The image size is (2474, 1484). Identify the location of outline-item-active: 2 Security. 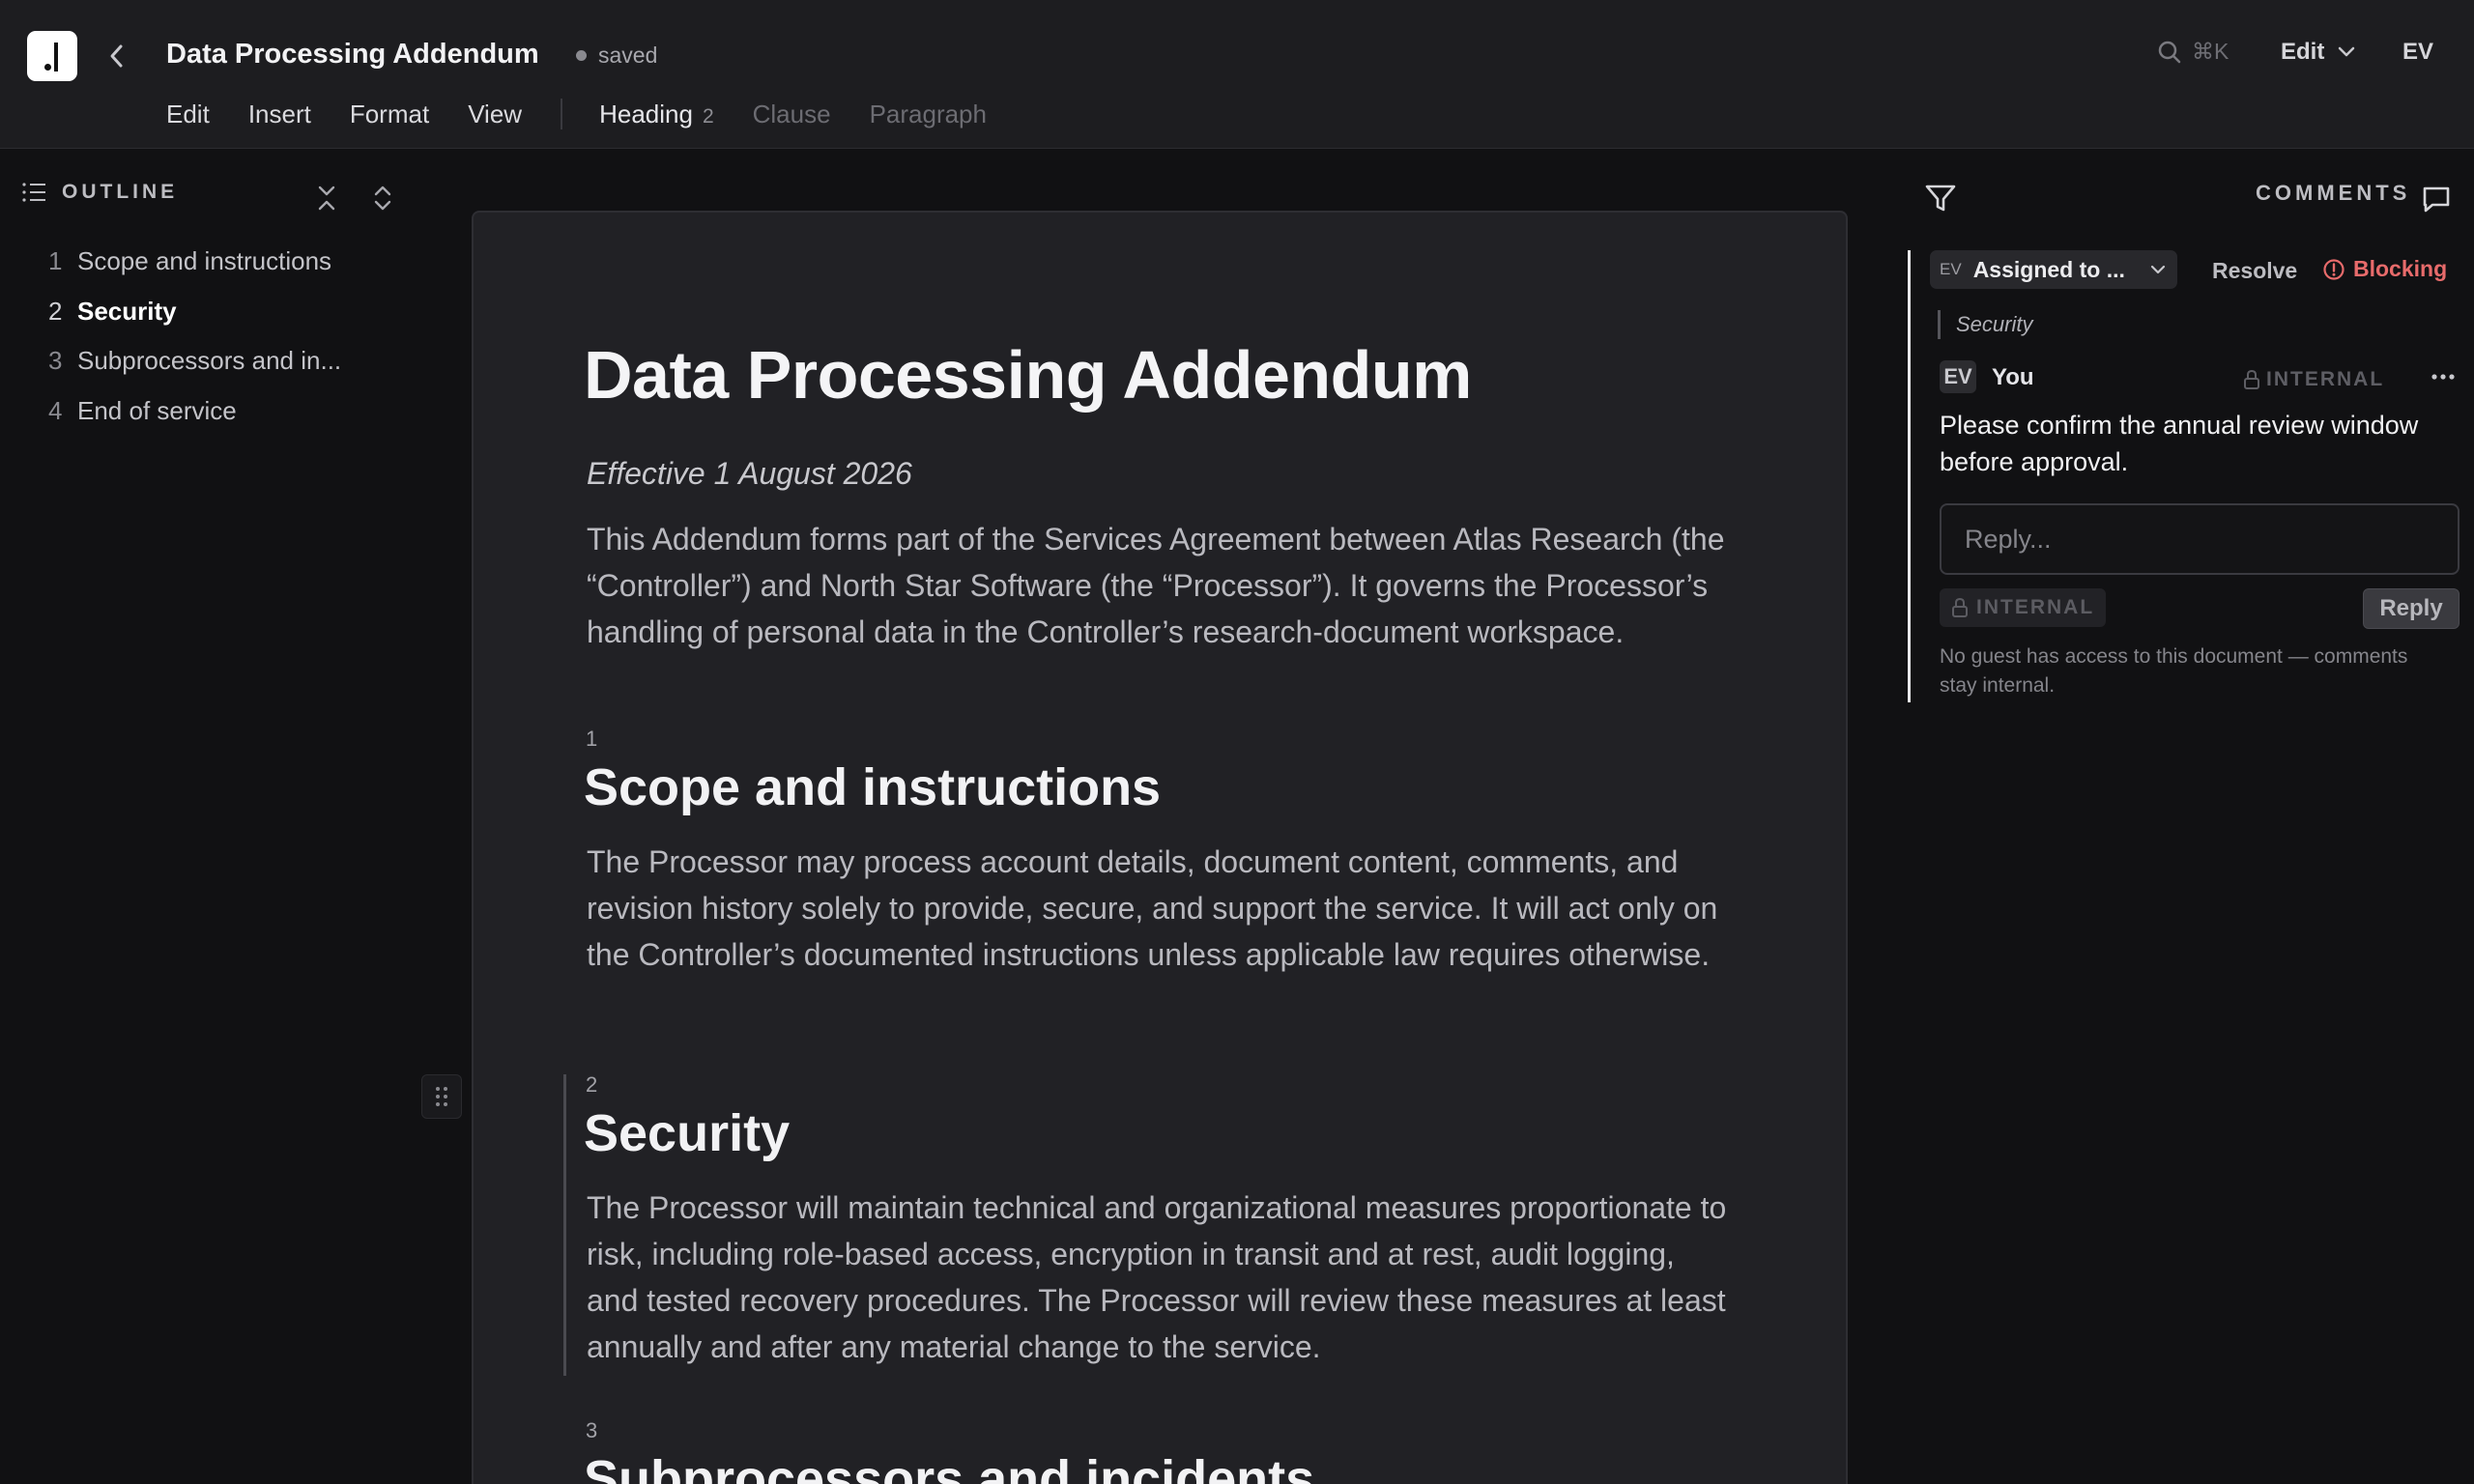
(194, 322).